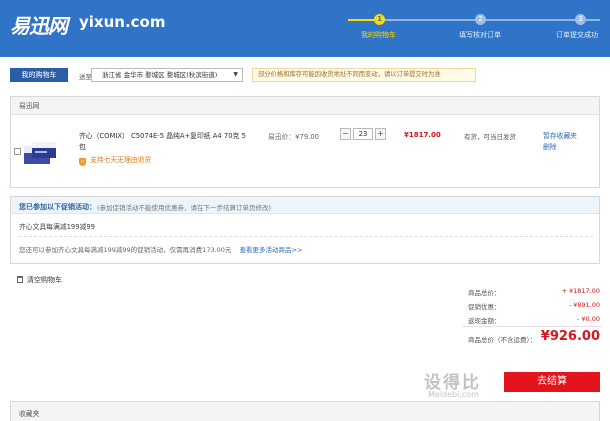 The height and width of the screenshot is (421, 610). I want to click on watermark-text: 设得比, so click(452, 383).